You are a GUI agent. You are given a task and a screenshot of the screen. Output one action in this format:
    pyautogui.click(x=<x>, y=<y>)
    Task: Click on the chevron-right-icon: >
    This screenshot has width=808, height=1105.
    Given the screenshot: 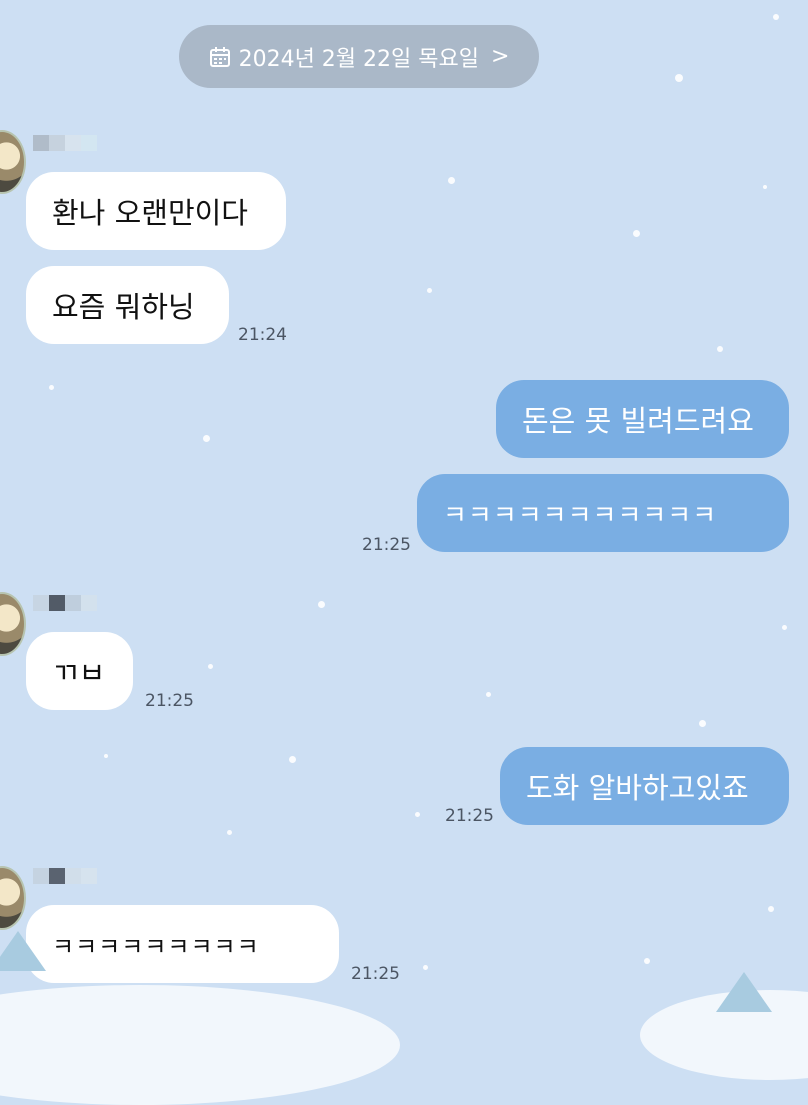 What is the action you would take?
    pyautogui.click(x=500, y=56)
    